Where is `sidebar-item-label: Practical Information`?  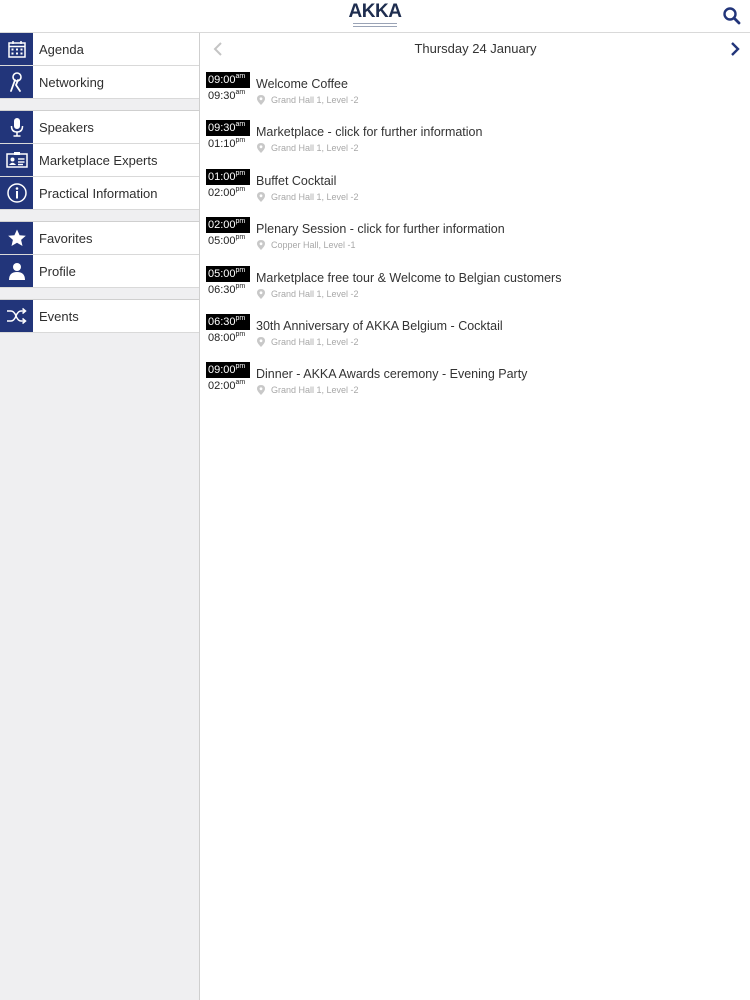
sidebar-item-label: Practical Information is located at coordinates (98, 193).